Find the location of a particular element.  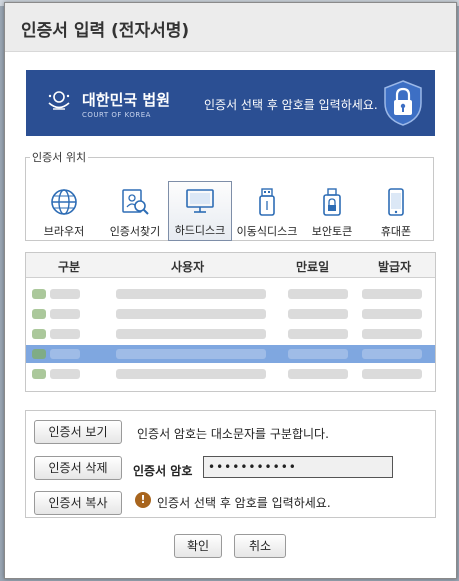

security-token-icon is located at coordinates (332, 202).